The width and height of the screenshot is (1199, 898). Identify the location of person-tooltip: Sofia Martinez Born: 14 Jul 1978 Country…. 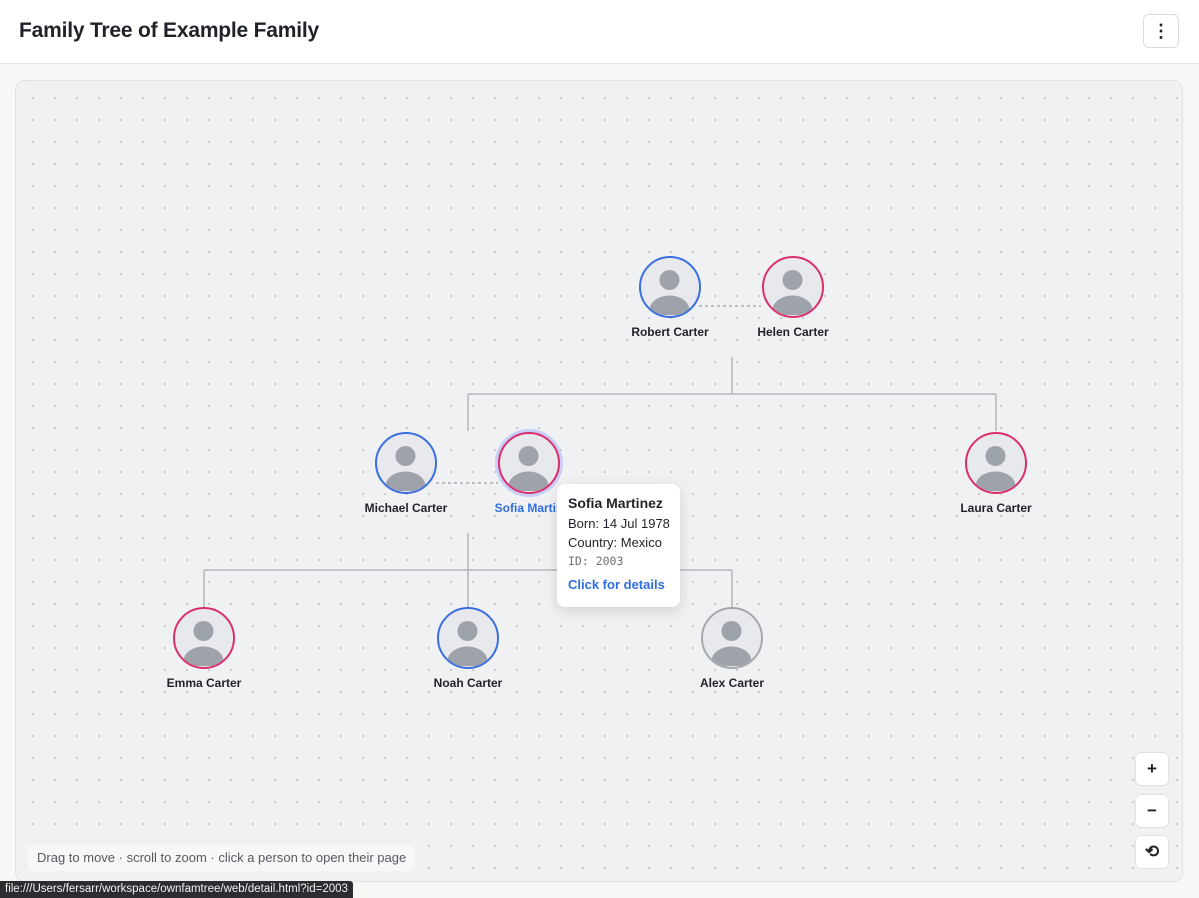
(618, 545).